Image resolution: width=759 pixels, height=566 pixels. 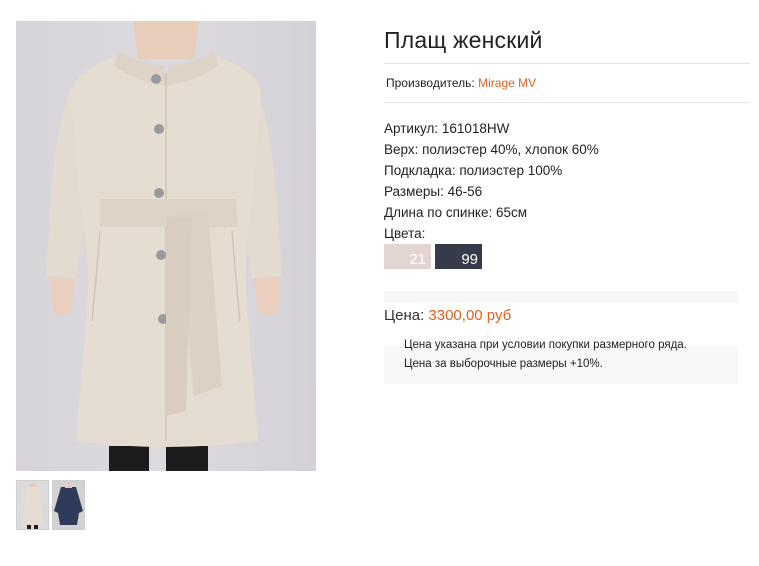 I want to click on manufacturer-label: Производитель:, so click(x=430, y=83).